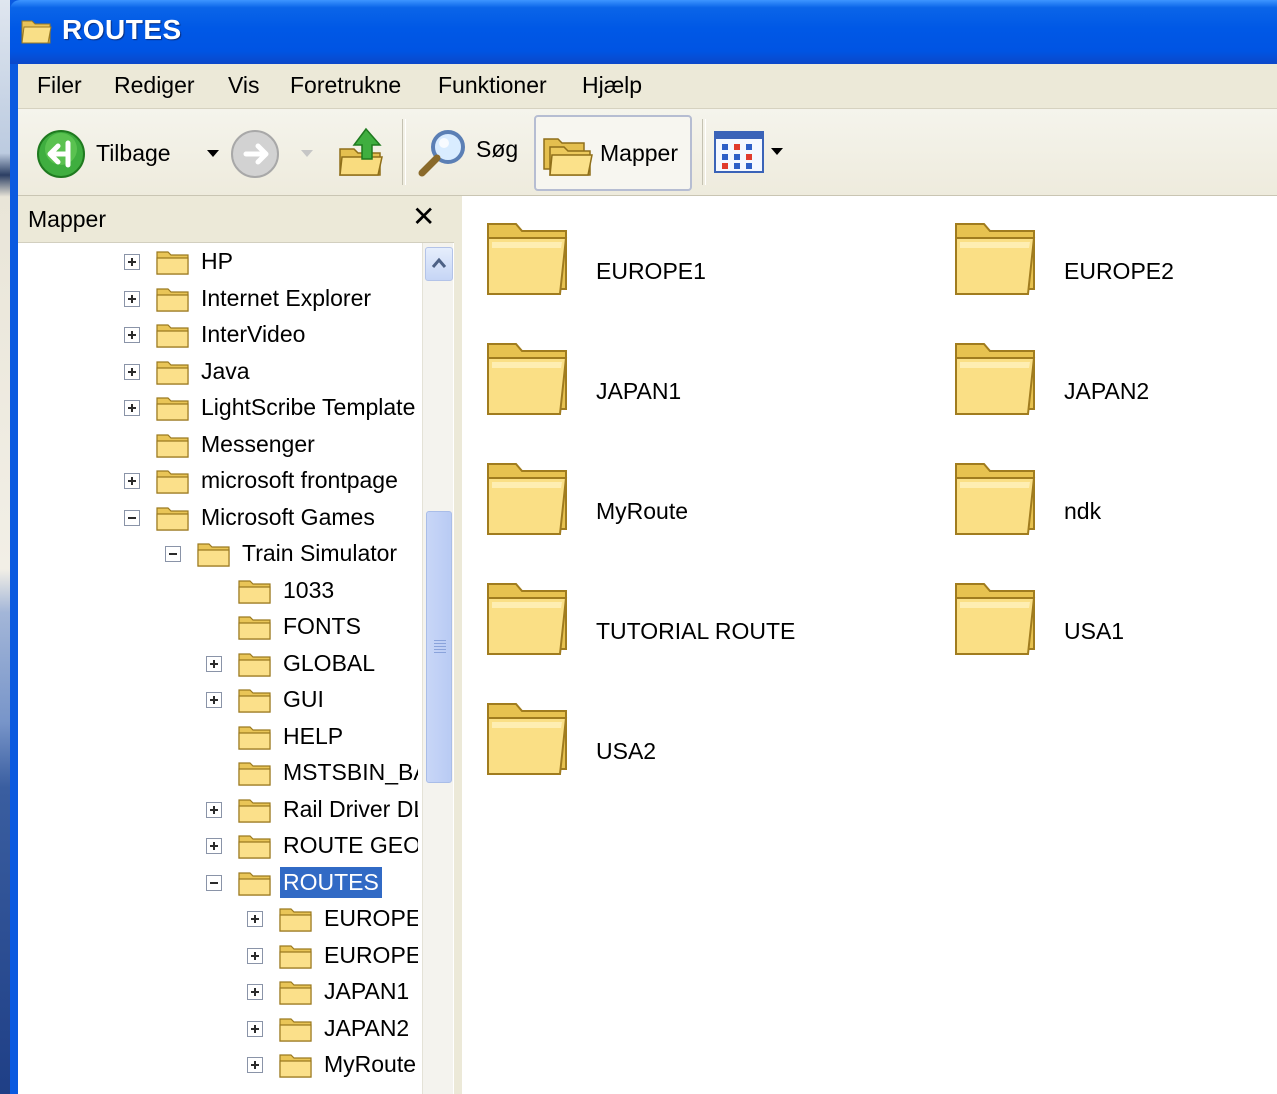 Image resolution: width=1277 pixels, height=1094 pixels. What do you see at coordinates (299, 480) in the screenshot?
I see `tree-item-label: microsoft frontpage` at bounding box center [299, 480].